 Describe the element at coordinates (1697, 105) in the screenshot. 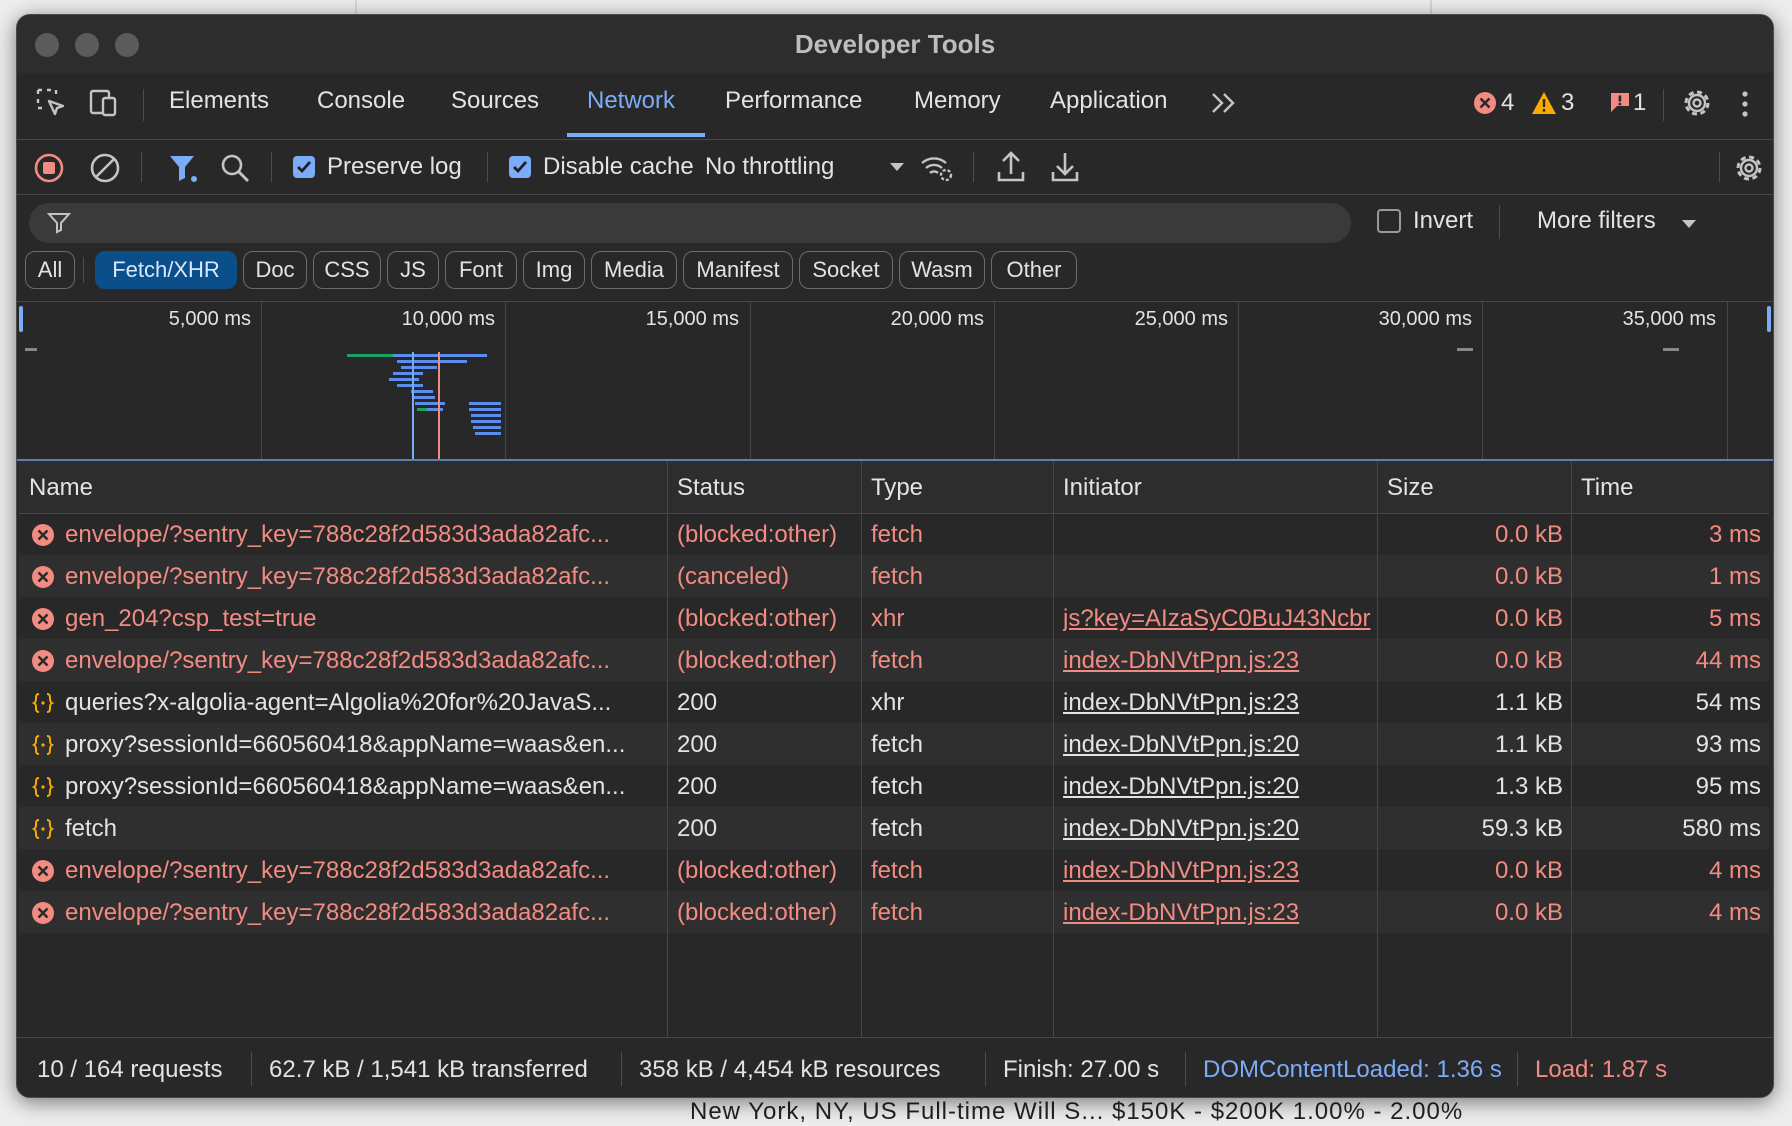

I see `settings-gear-icon` at that location.